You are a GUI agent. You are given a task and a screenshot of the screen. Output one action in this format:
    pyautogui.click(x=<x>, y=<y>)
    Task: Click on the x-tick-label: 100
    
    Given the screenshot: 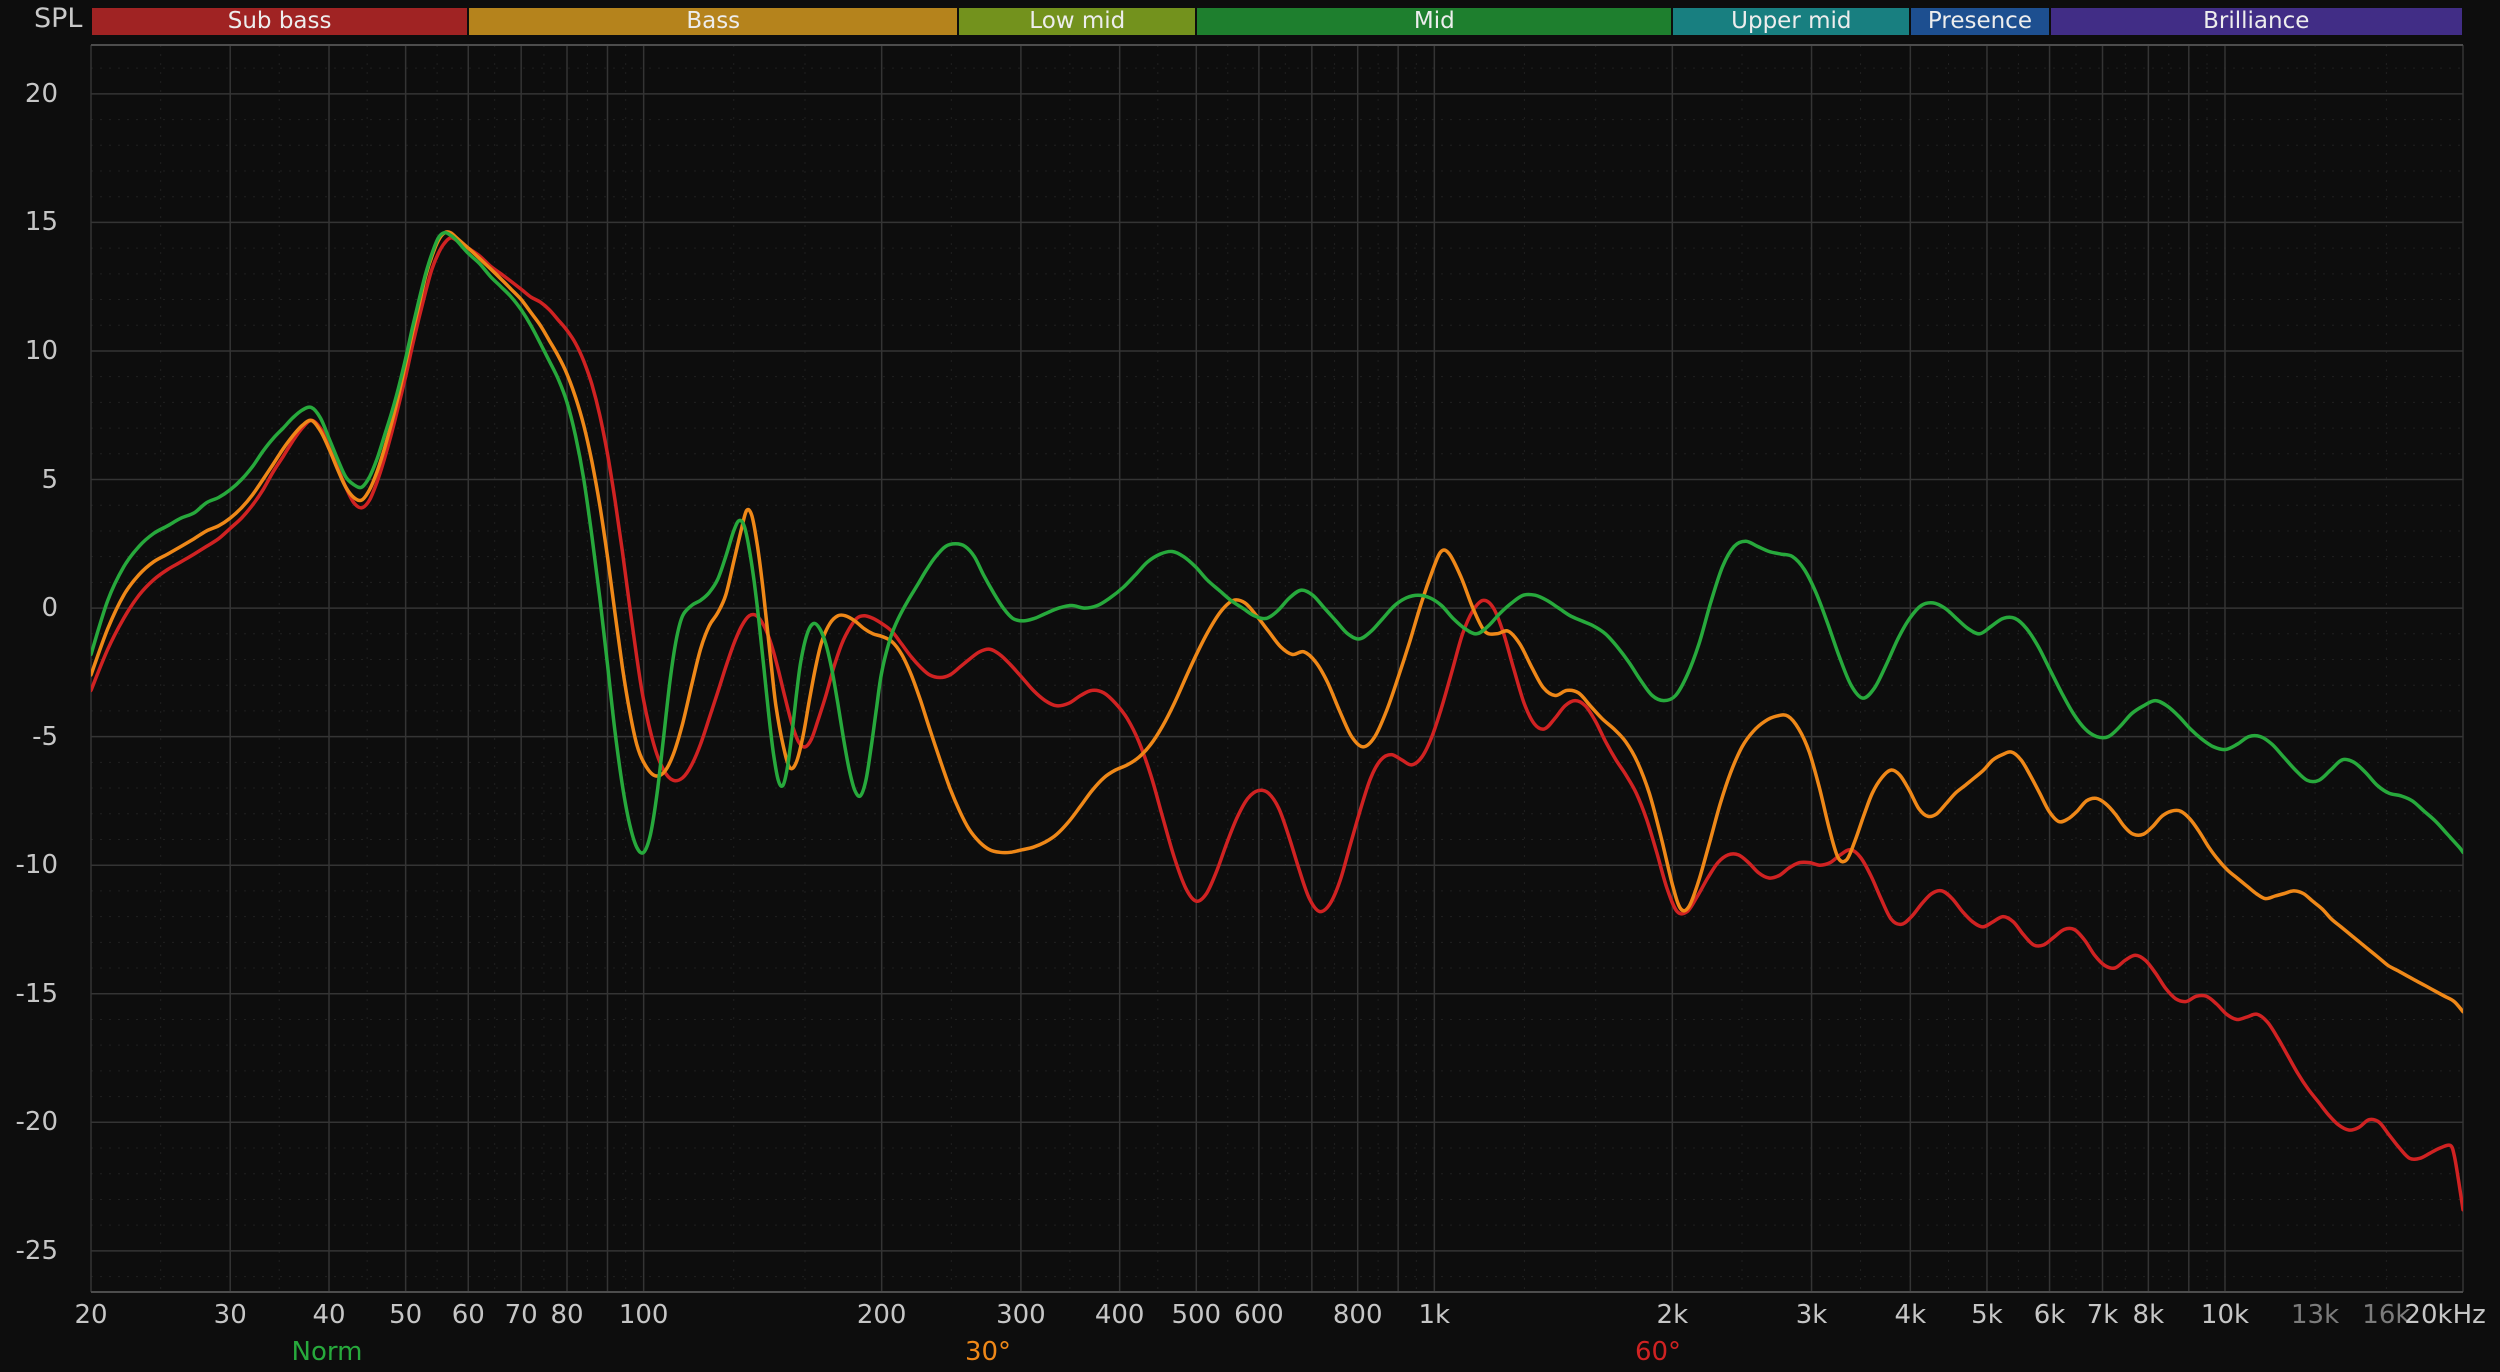 What is the action you would take?
    pyautogui.click(x=643, y=1315)
    